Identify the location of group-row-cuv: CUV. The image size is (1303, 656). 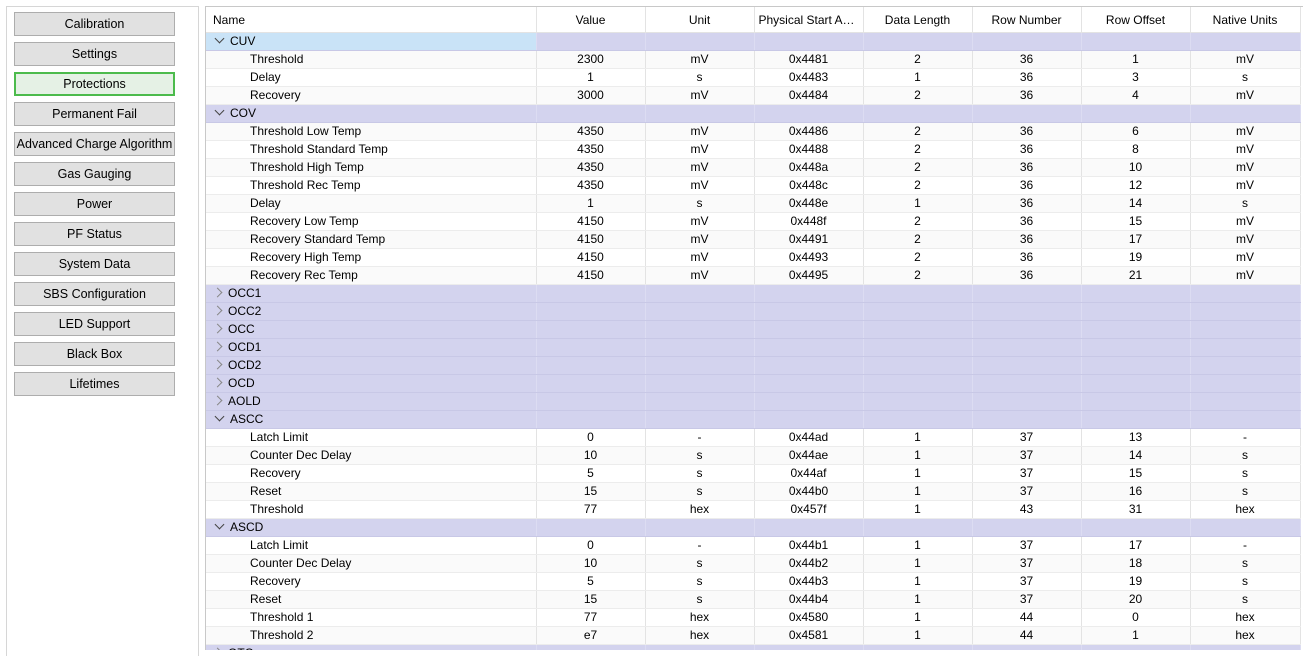
(753, 41).